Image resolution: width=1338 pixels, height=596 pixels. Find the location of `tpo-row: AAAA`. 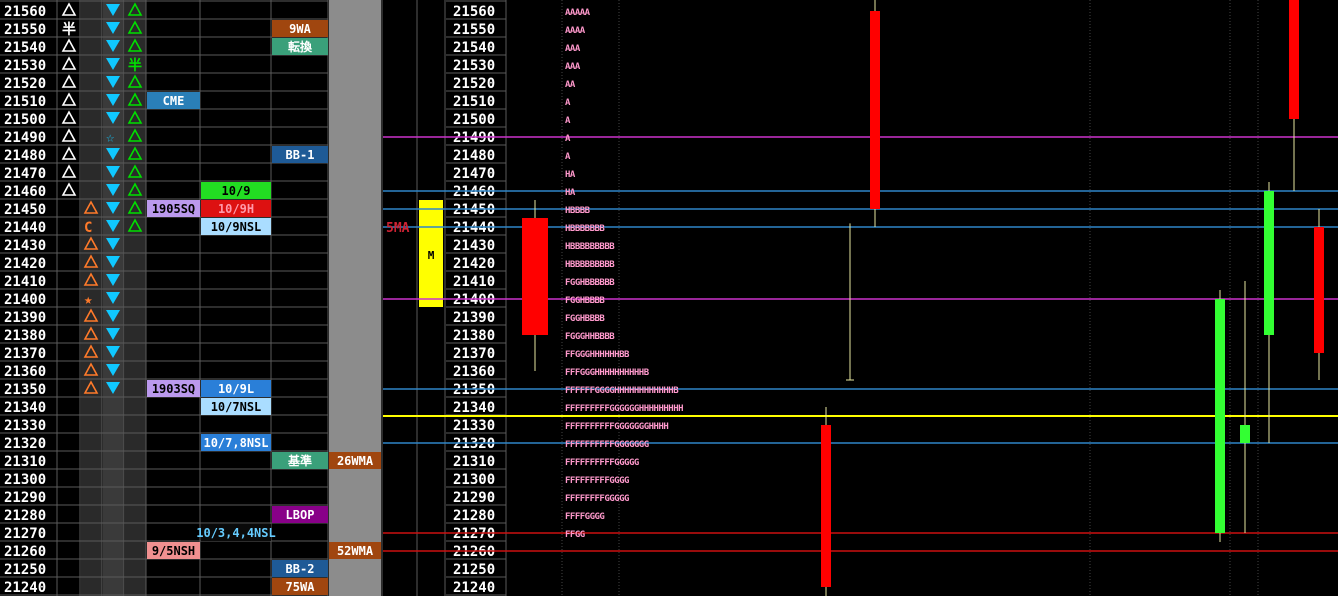

tpo-row: AAAA is located at coordinates (575, 31).